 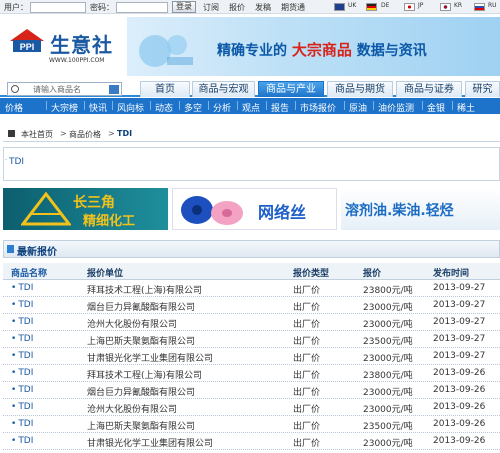 I want to click on table-row: TDI 拜耳技术工程(上海)有限公司 出厂价 23800元/吨 2013-09-26, so click(x=251, y=373).